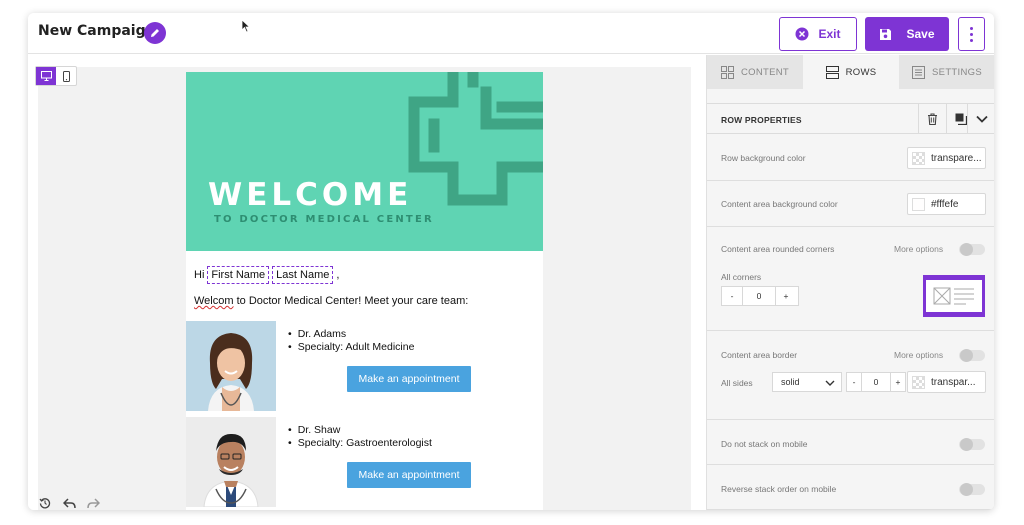  I want to click on monitor-icon, so click(46, 76).